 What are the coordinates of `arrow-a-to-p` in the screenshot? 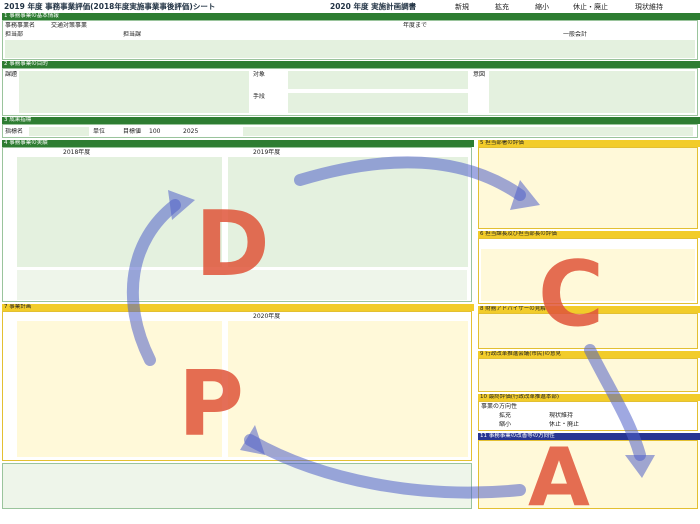 It's located at (385, 466).